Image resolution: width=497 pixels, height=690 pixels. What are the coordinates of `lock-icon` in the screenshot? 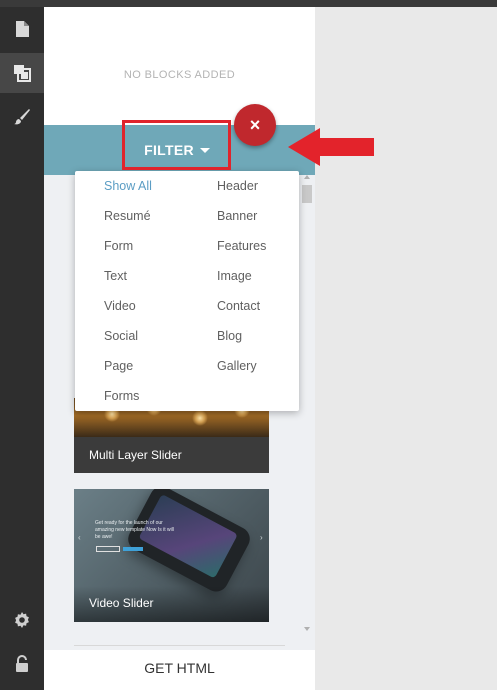 It's located at (22, 663).